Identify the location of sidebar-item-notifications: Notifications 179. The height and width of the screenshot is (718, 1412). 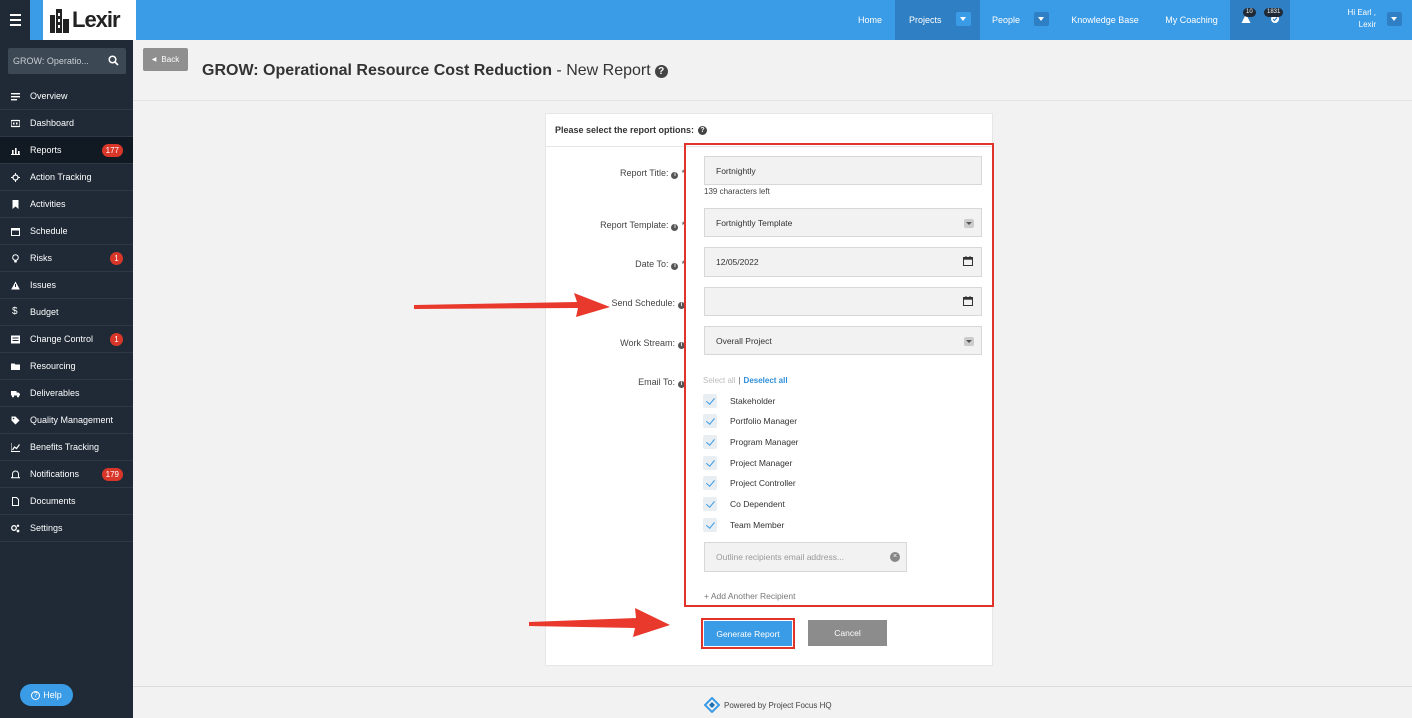
(66, 474).